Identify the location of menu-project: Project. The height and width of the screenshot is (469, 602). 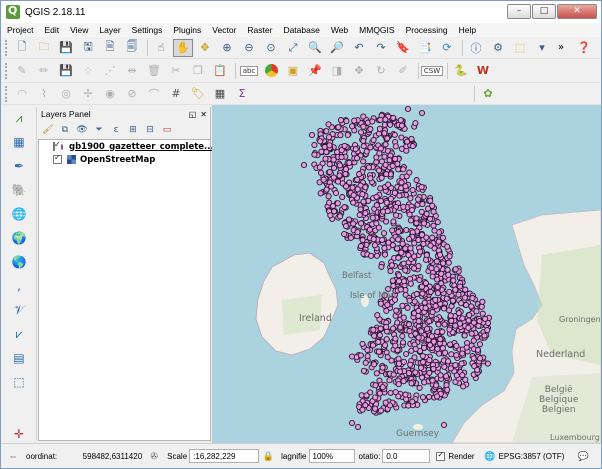
(20, 30).